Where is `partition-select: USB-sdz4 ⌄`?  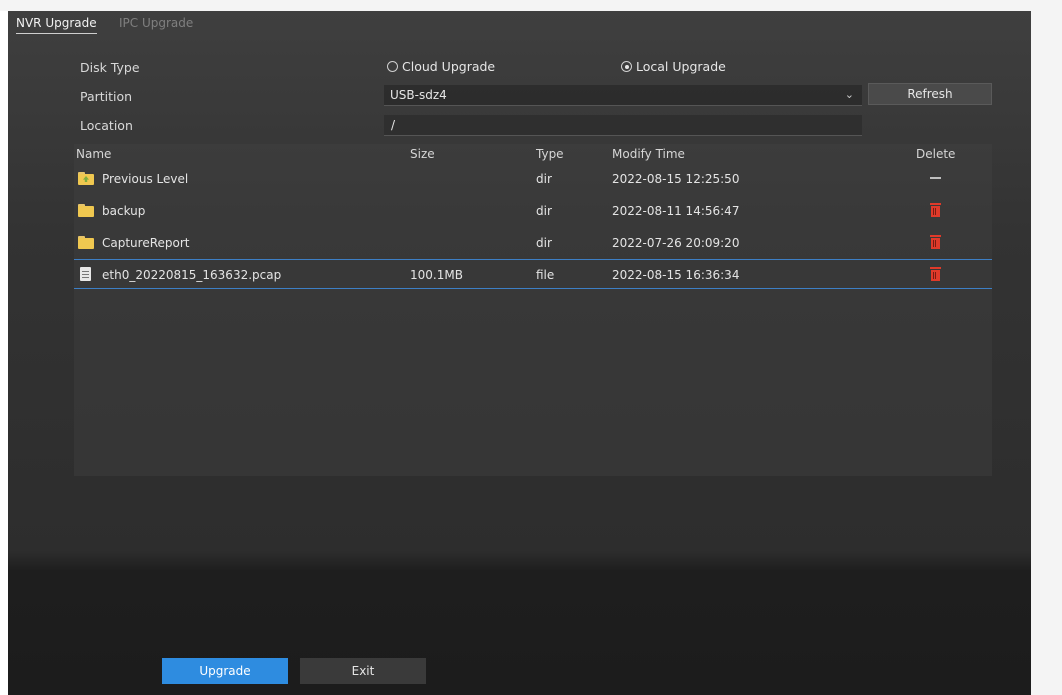 partition-select: USB-sdz4 ⌄ is located at coordinates (623, 95).